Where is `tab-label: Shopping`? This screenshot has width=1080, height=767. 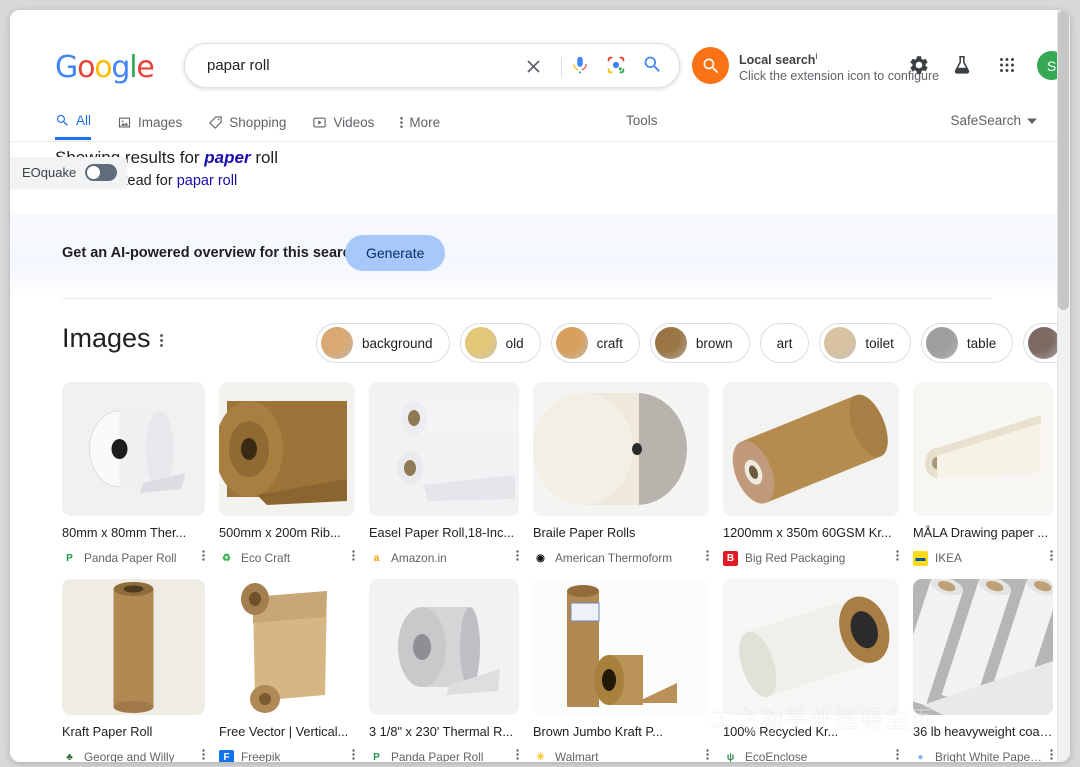 tab-label: Shopping is located at coordinates (258, 122).